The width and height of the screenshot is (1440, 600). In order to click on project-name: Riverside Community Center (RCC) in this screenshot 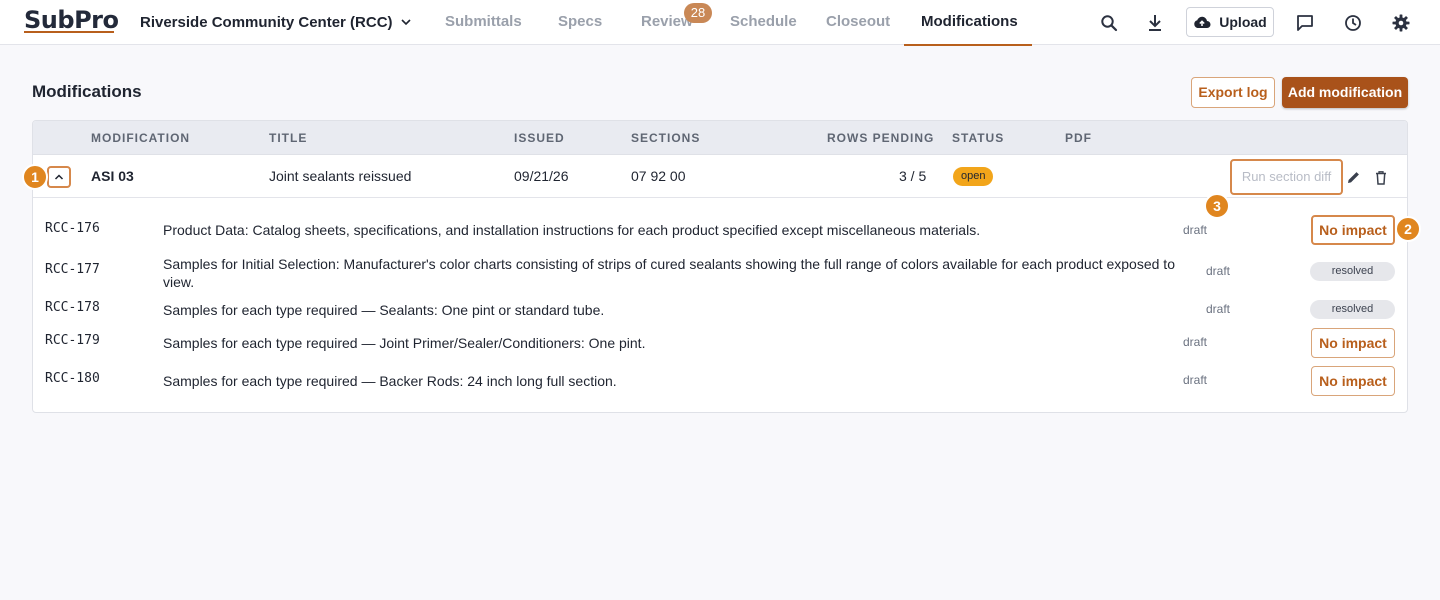, I will do `click(266, 22)`.